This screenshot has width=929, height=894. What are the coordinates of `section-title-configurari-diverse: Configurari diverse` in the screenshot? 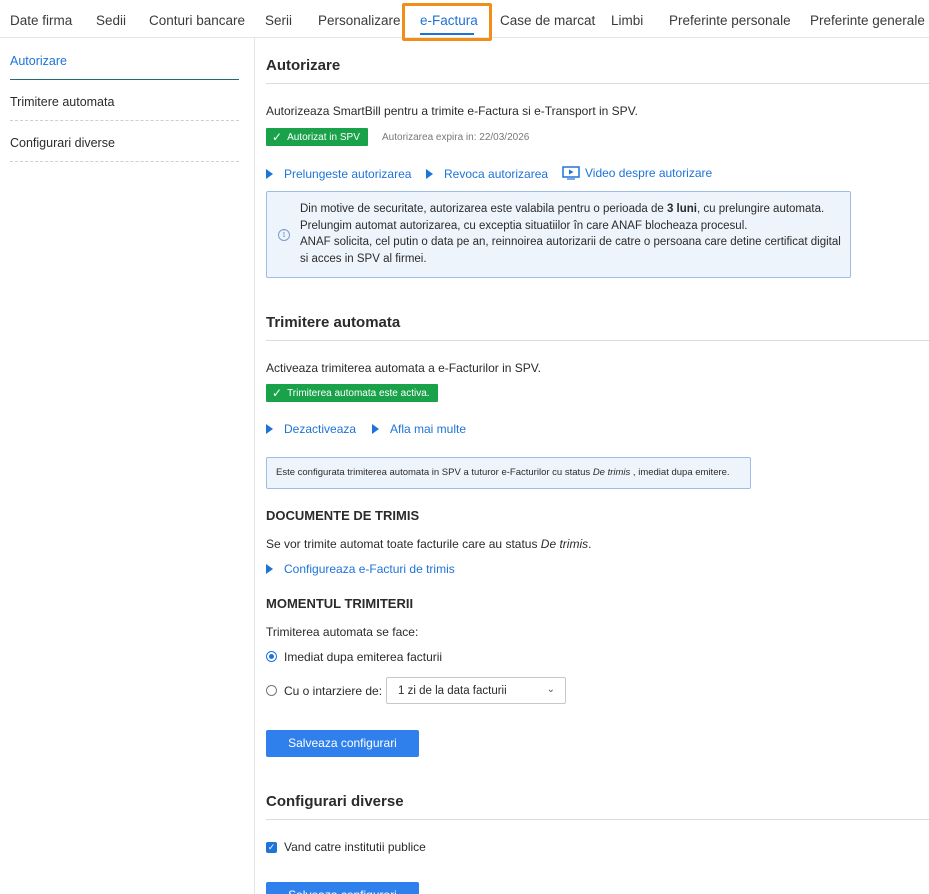 It's located at (335, 801).